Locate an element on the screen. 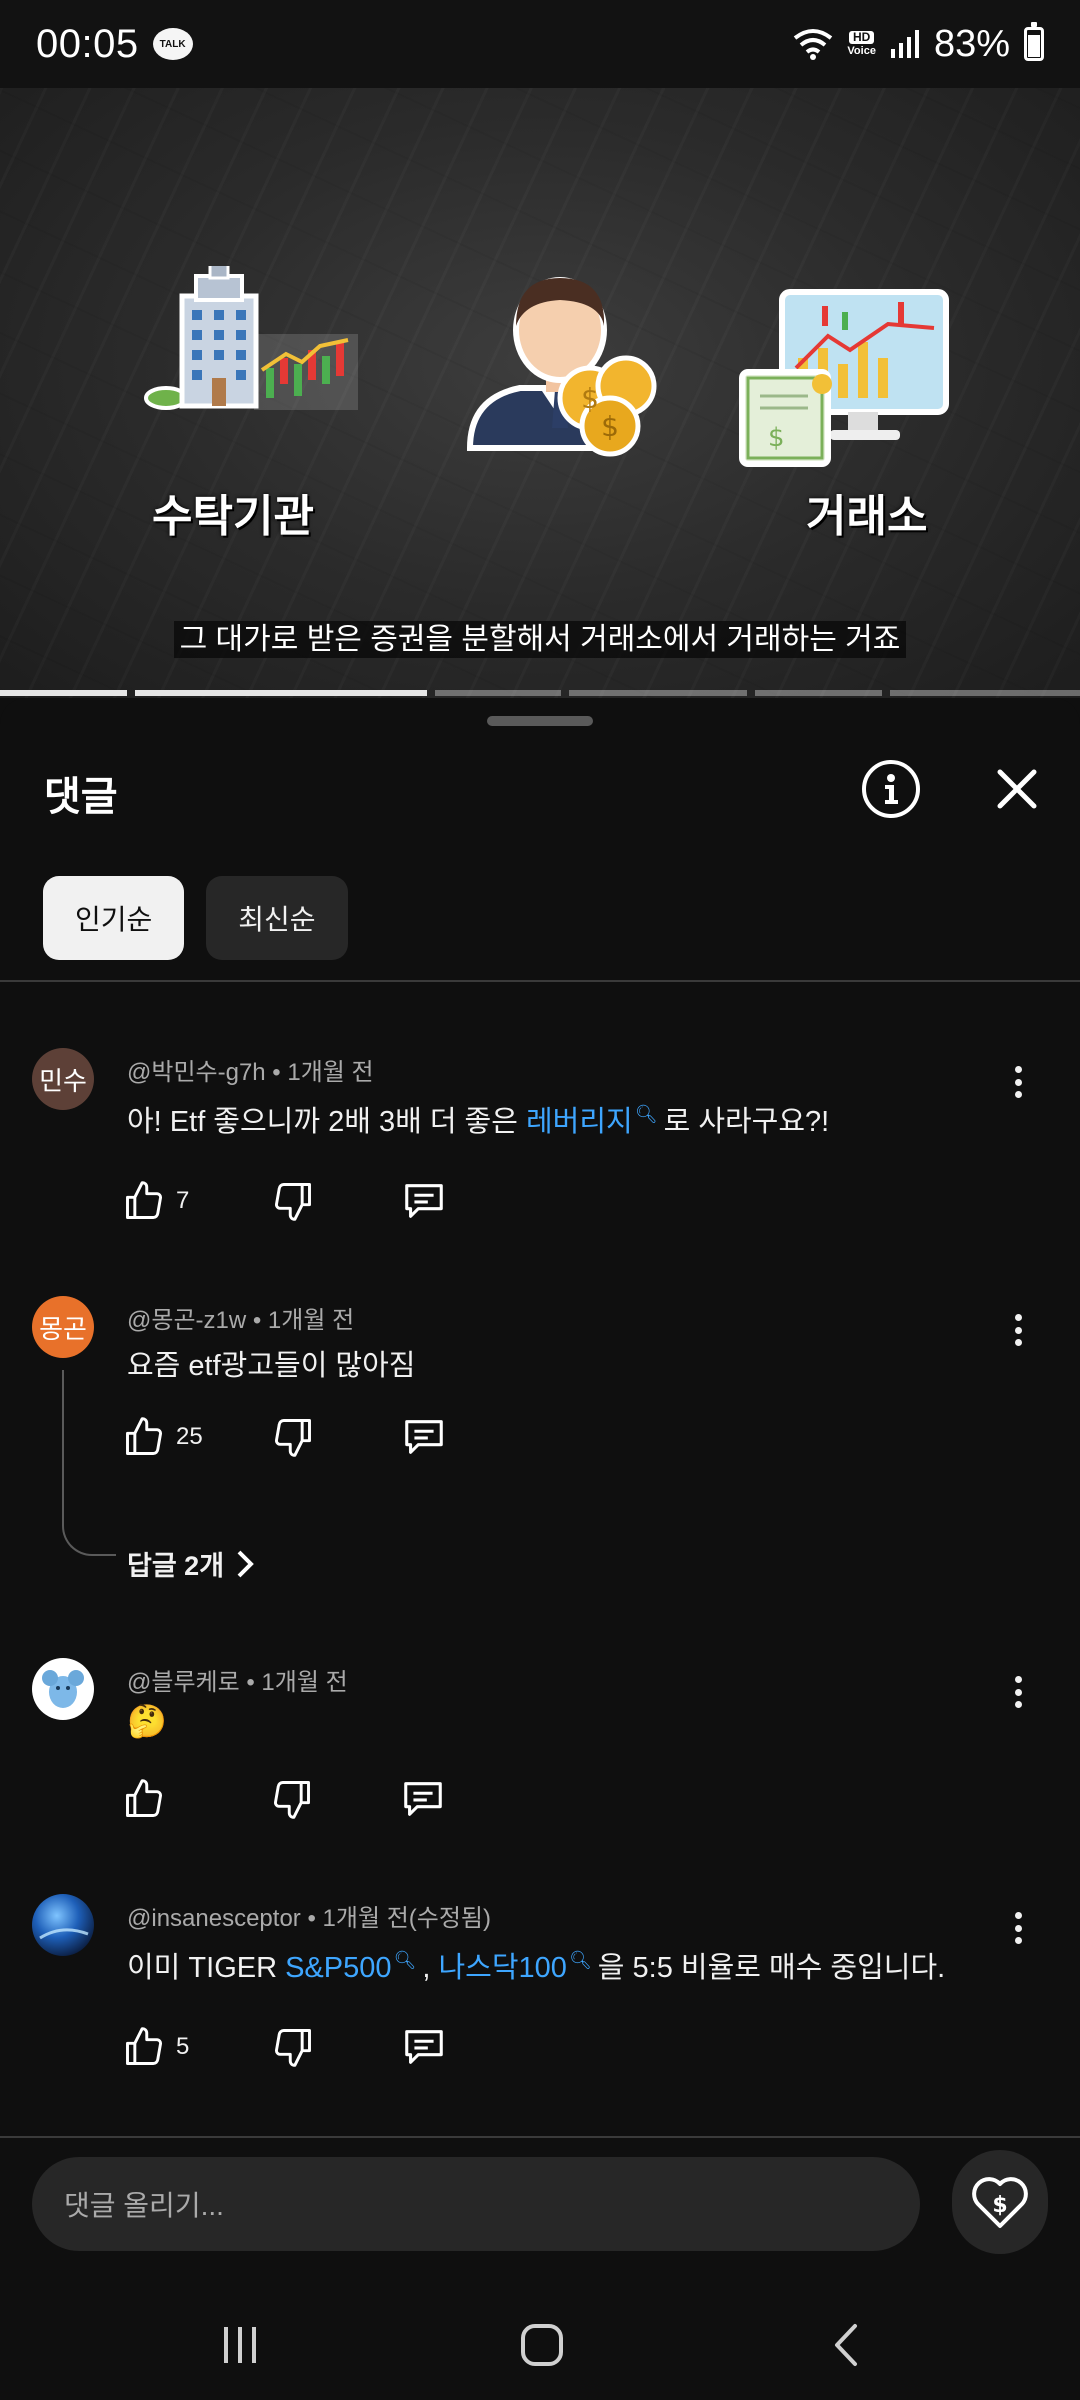 The image size is (1080, 2400). recent-apps-button is located at coordinates (240, 2345).